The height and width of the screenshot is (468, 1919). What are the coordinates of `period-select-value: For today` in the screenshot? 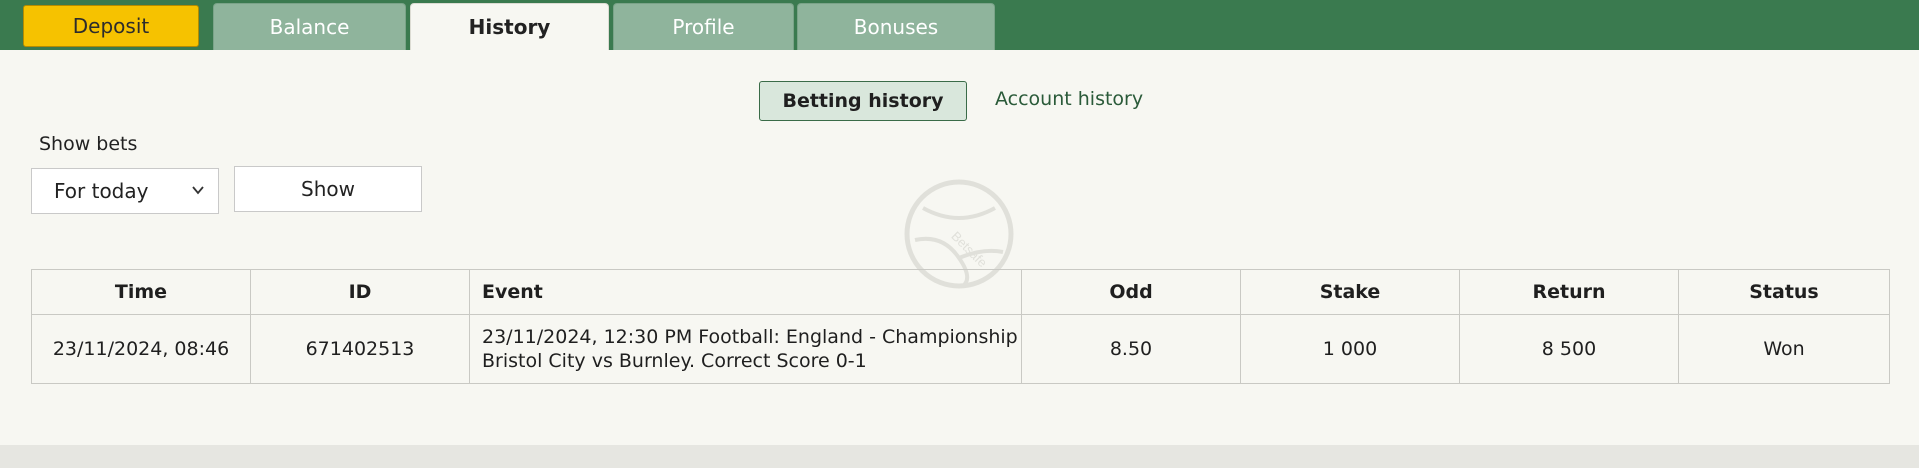 It's located at (101, 191).